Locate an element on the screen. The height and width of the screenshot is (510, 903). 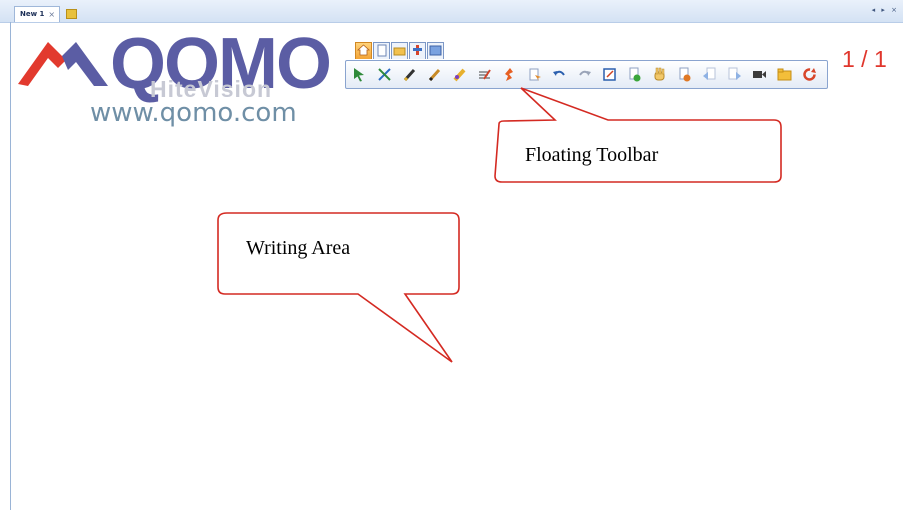
screen-capture-icon is located at coordinates (609, 75).